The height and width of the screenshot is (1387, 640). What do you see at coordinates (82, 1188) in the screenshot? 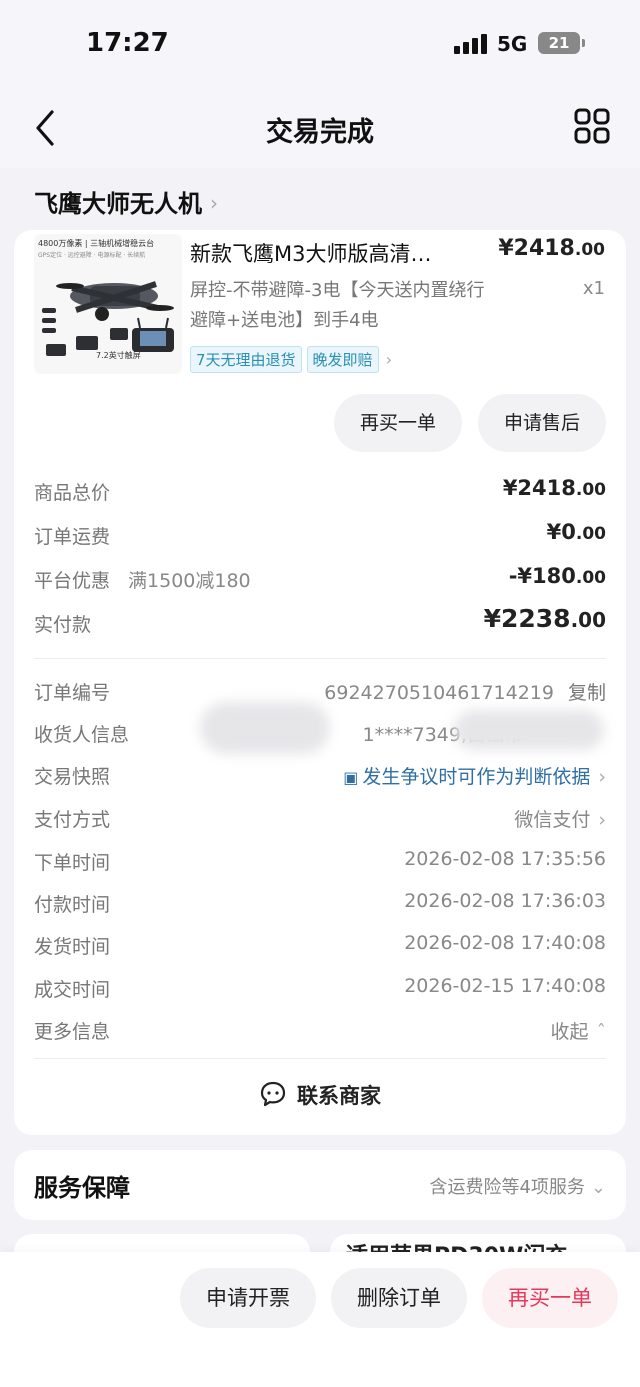
I see `service-title: 服务保障` at bounding box center [82, 1188].